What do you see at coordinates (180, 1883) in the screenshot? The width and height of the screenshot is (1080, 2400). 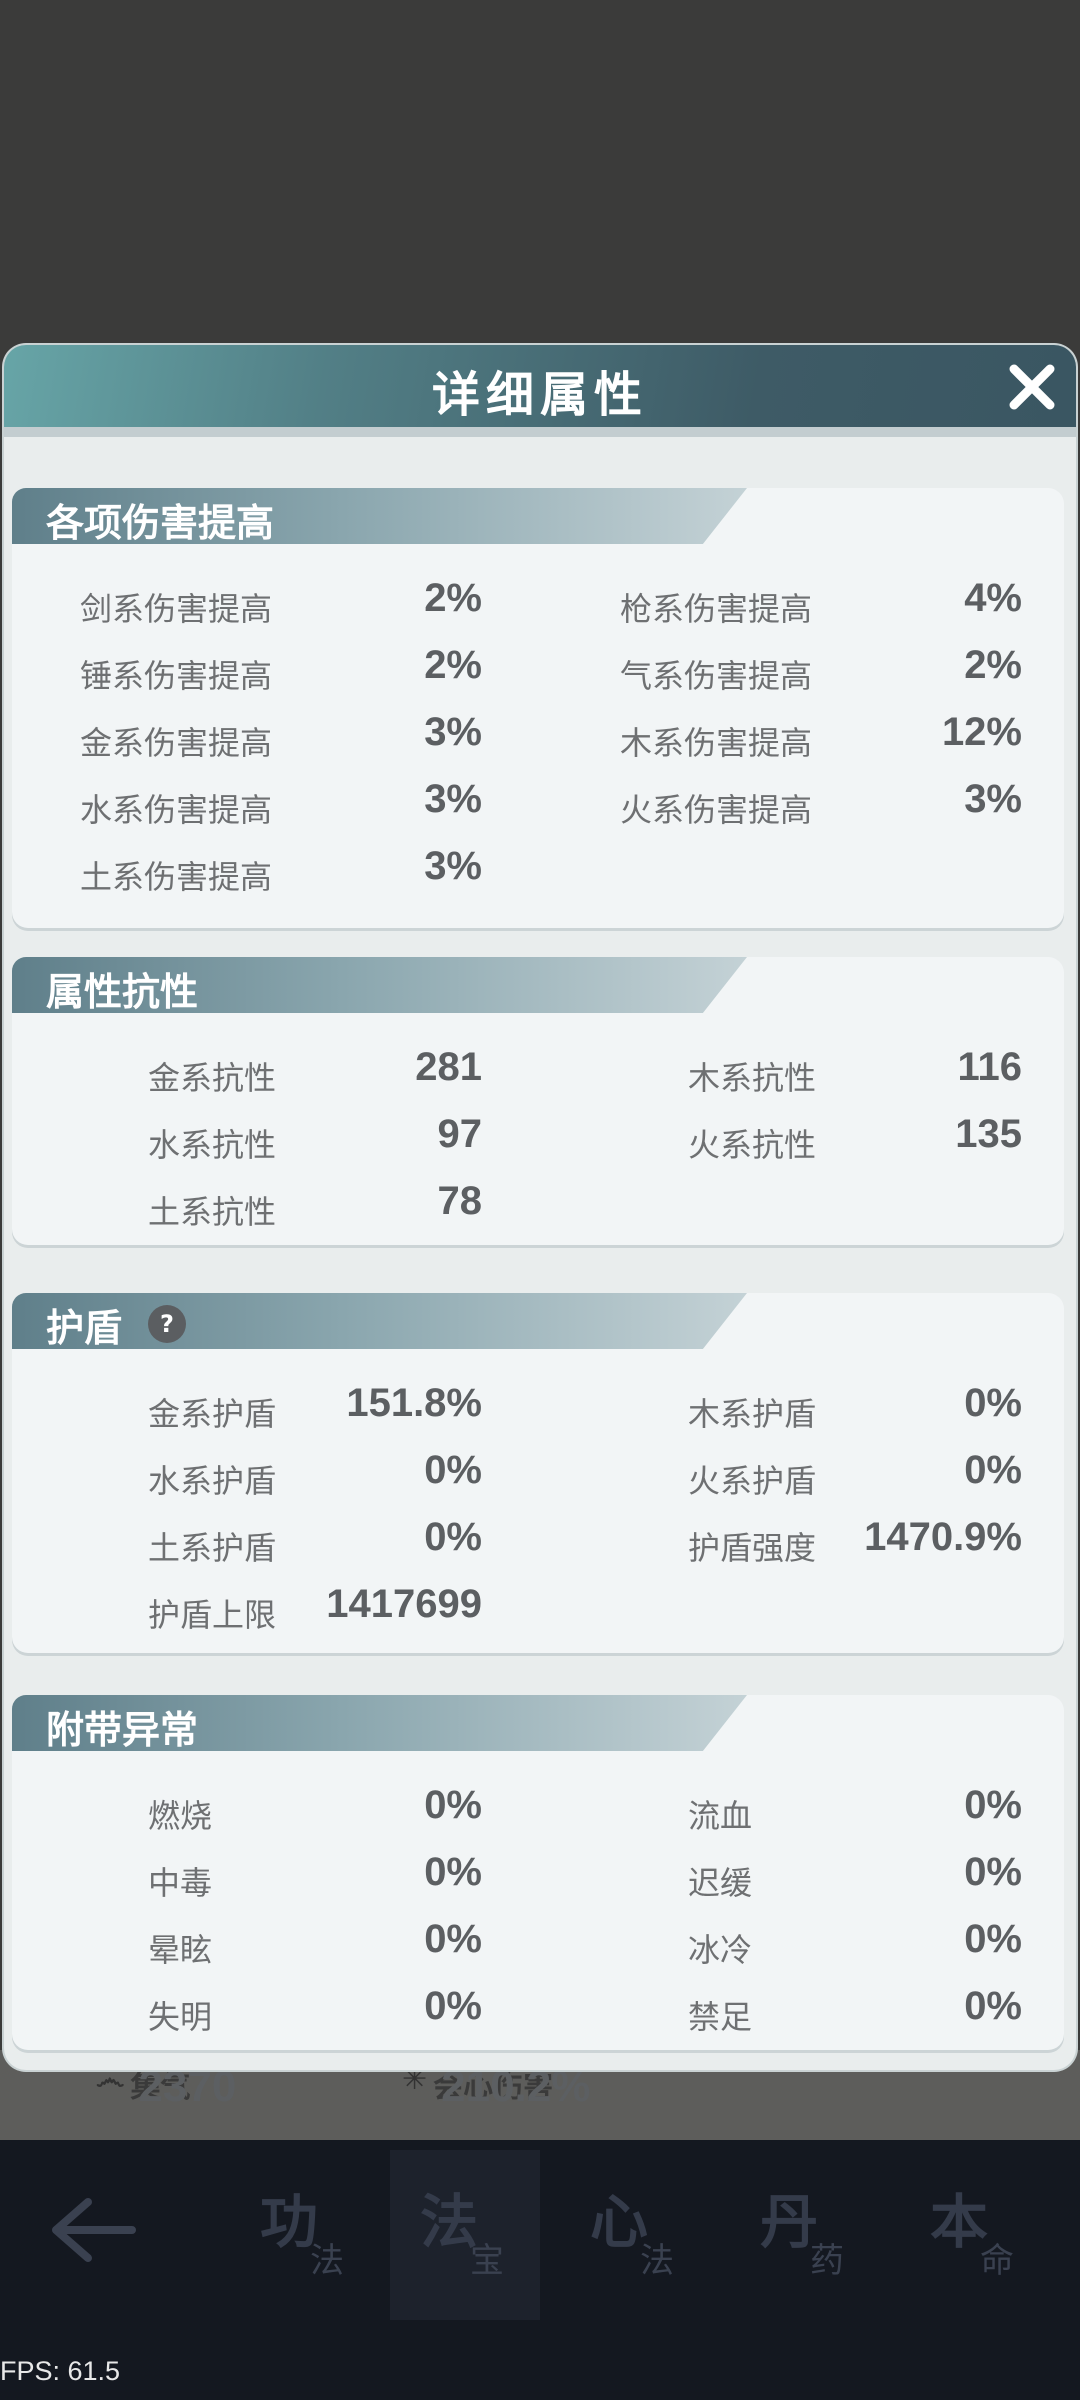 I see `stat-label: 中毒` at bounding box center [180, 1883].